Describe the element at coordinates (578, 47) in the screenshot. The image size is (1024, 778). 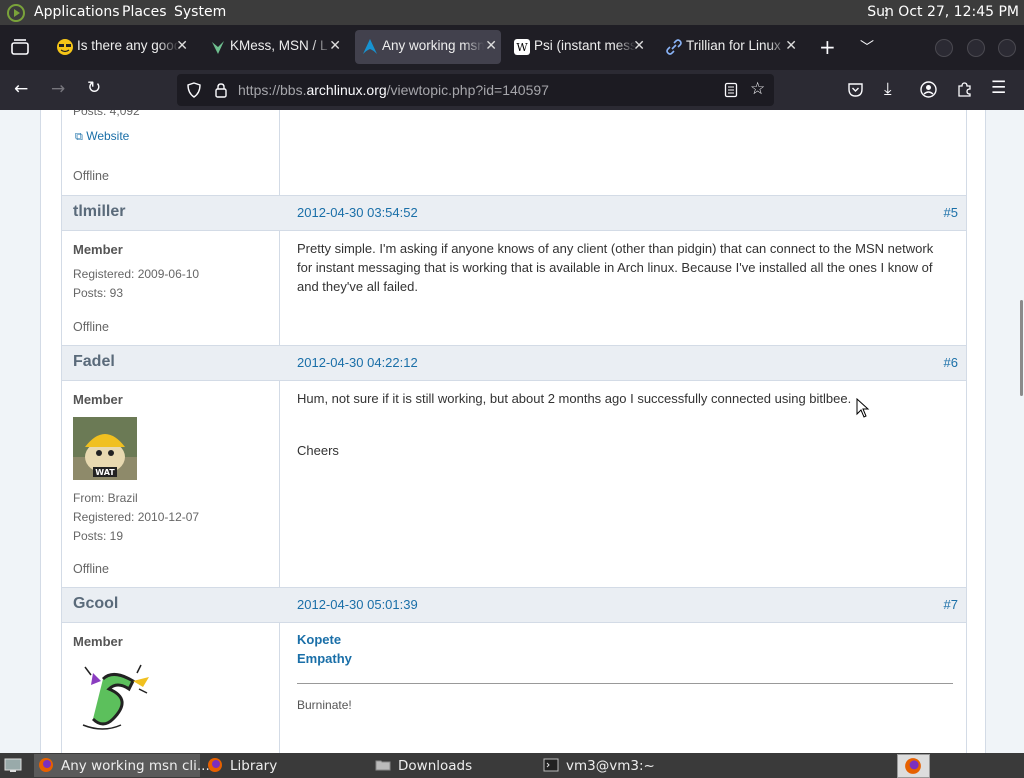
I see `tab-psi: W Psi (instant mess ✕` at that location.